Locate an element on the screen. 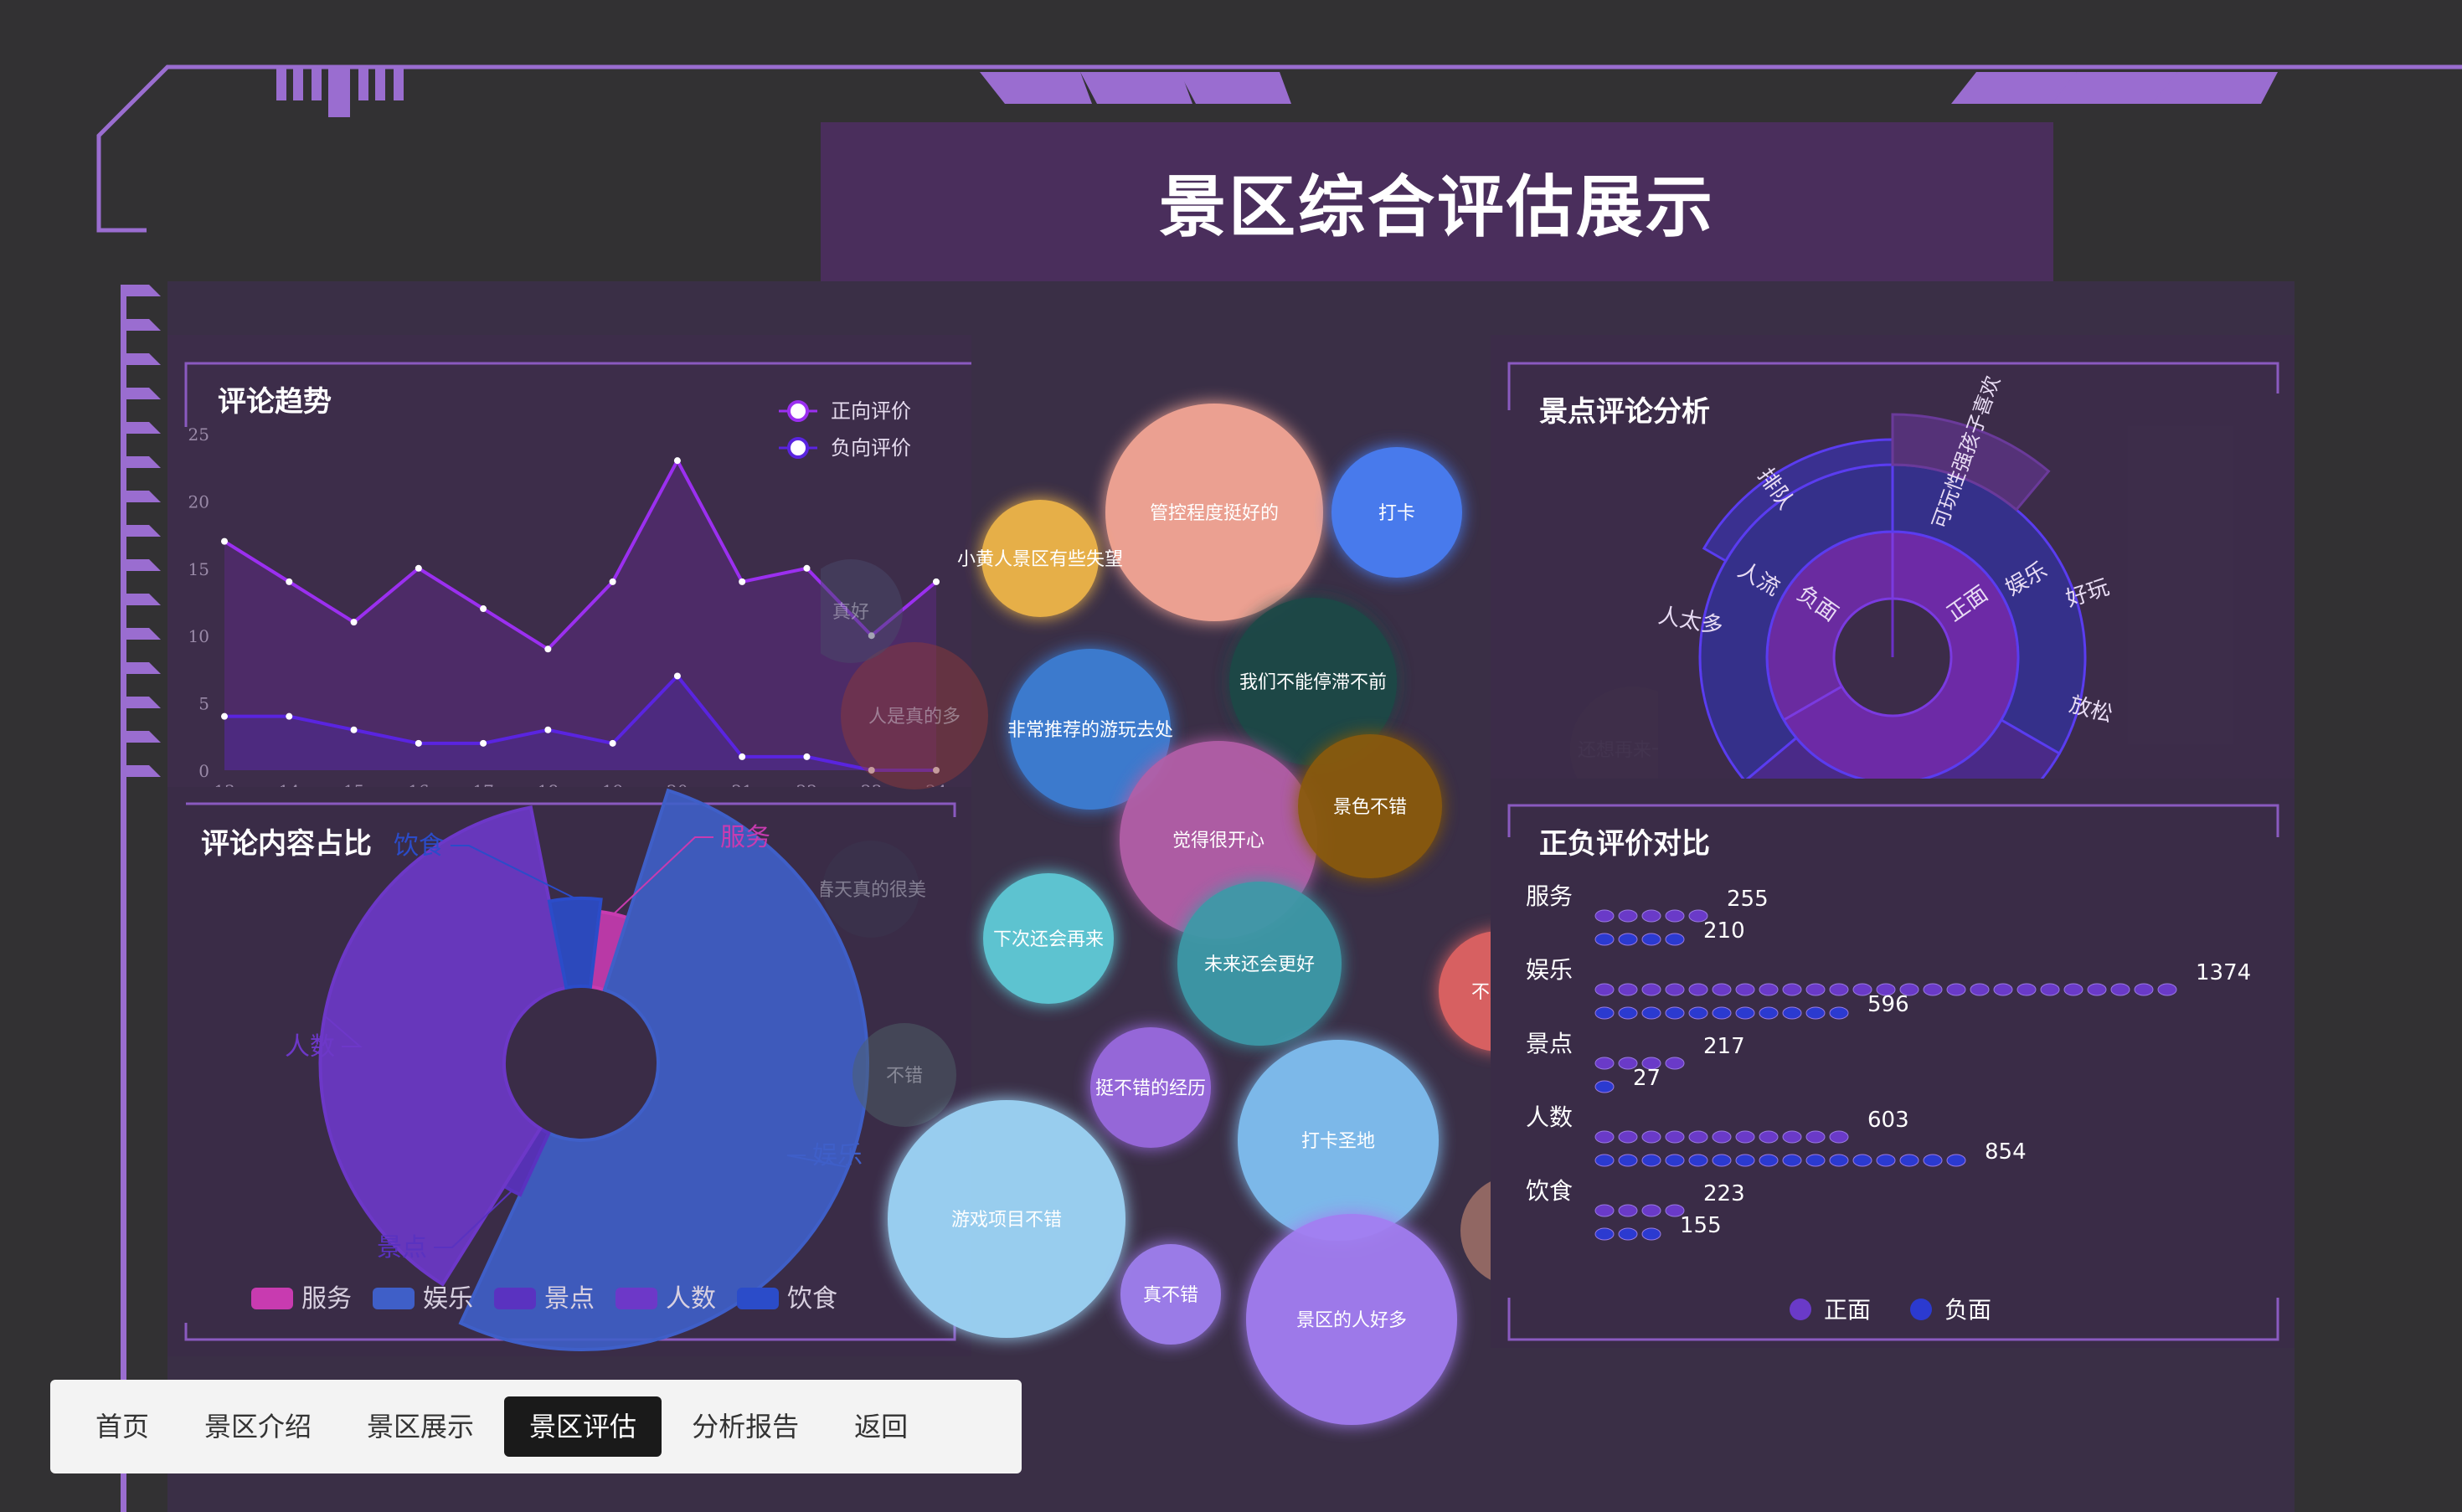  bottom-nav: 首页 景区介绍 景区展示 景区评估 分析报告 返回 is located at coordinates (536, 1426).